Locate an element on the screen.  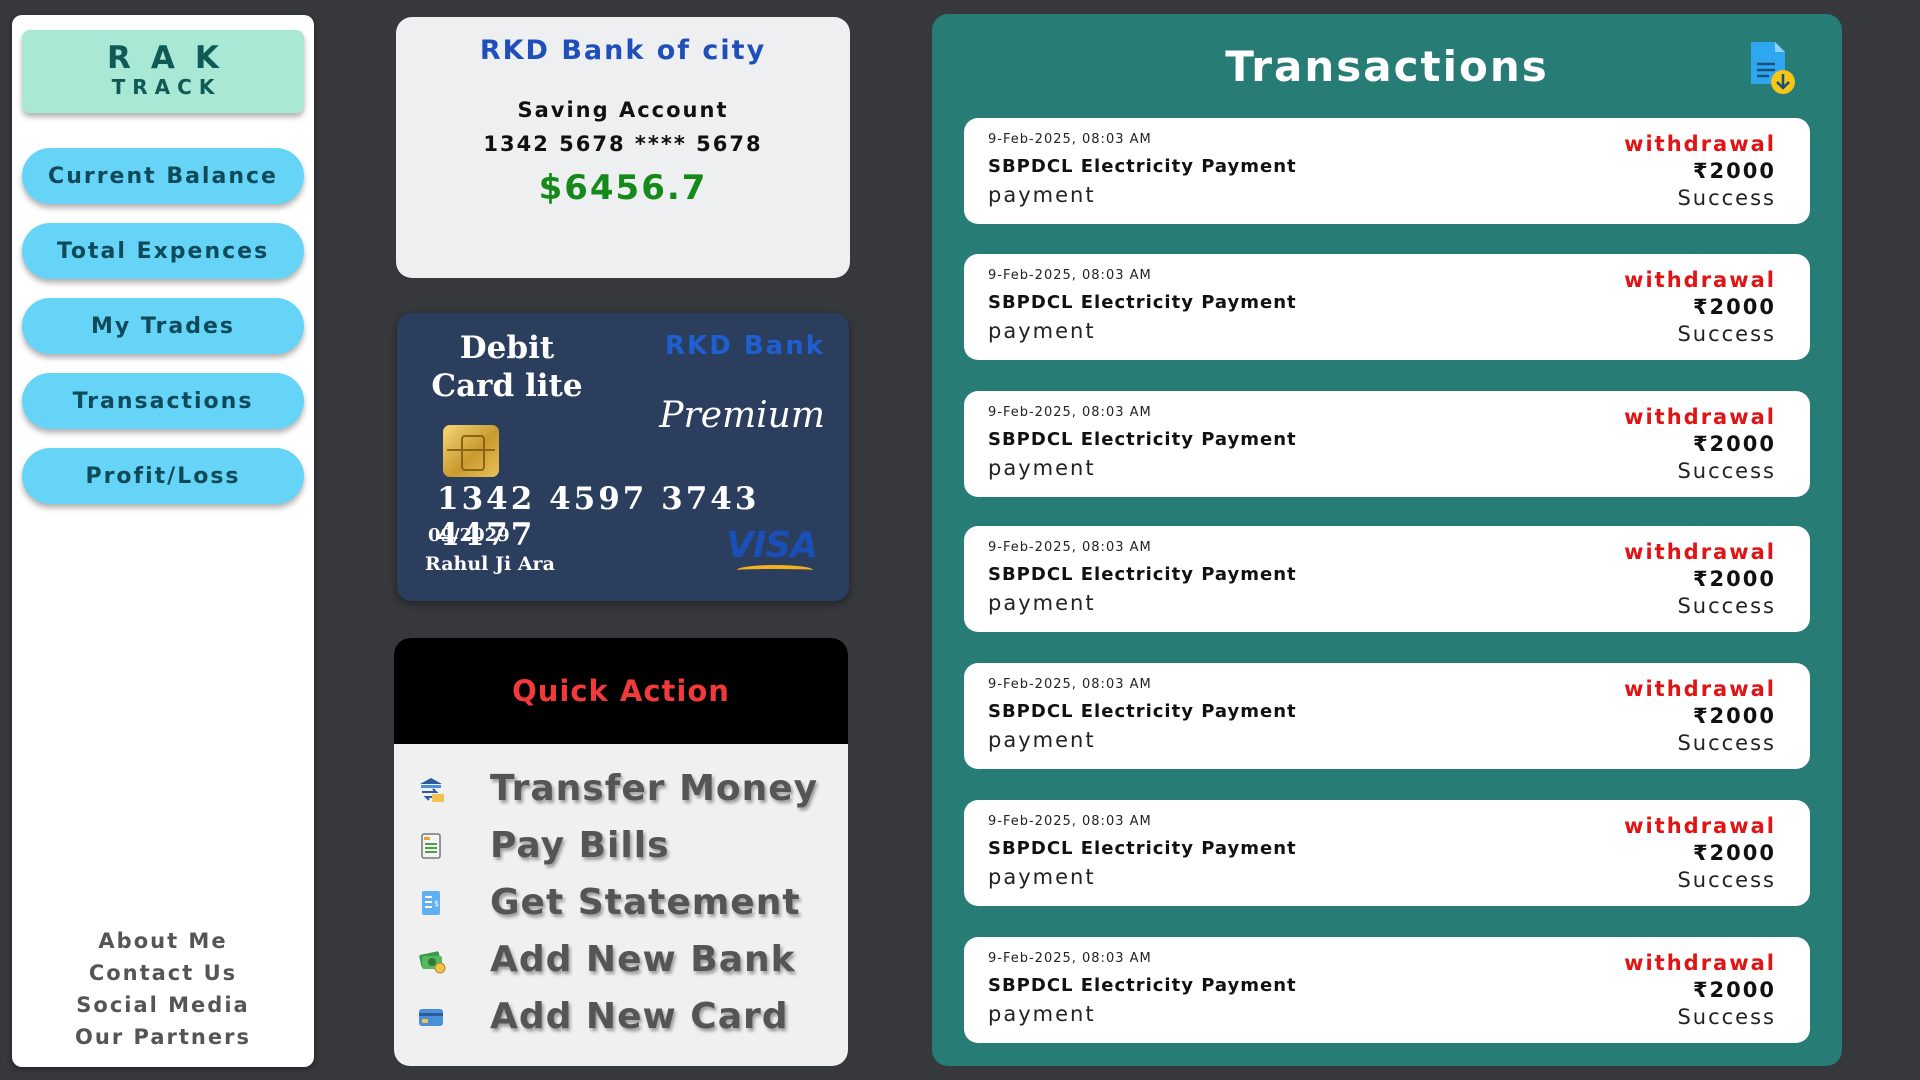
transfer-money-icon is located at coordinates (432, 789).